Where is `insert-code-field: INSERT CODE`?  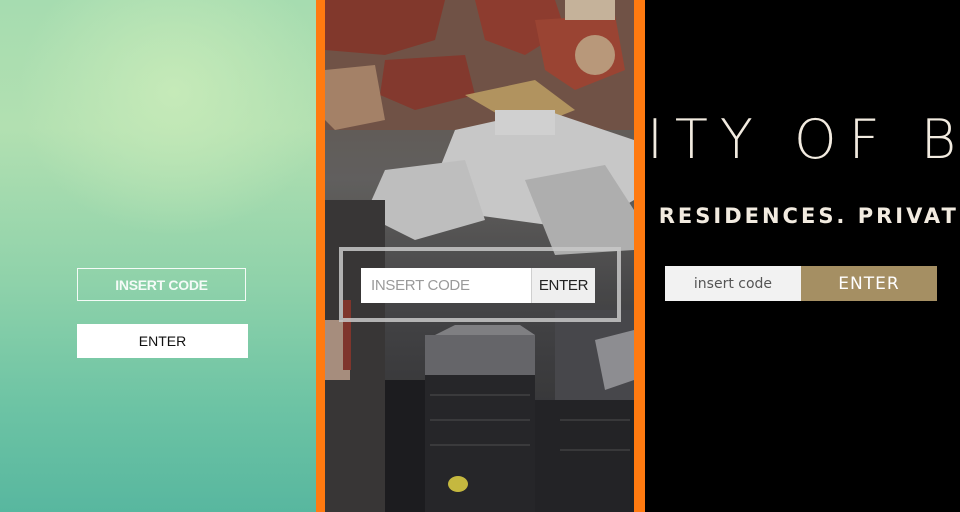 insert-code-field: INSERT CODE is located at coordinates (161, 284).